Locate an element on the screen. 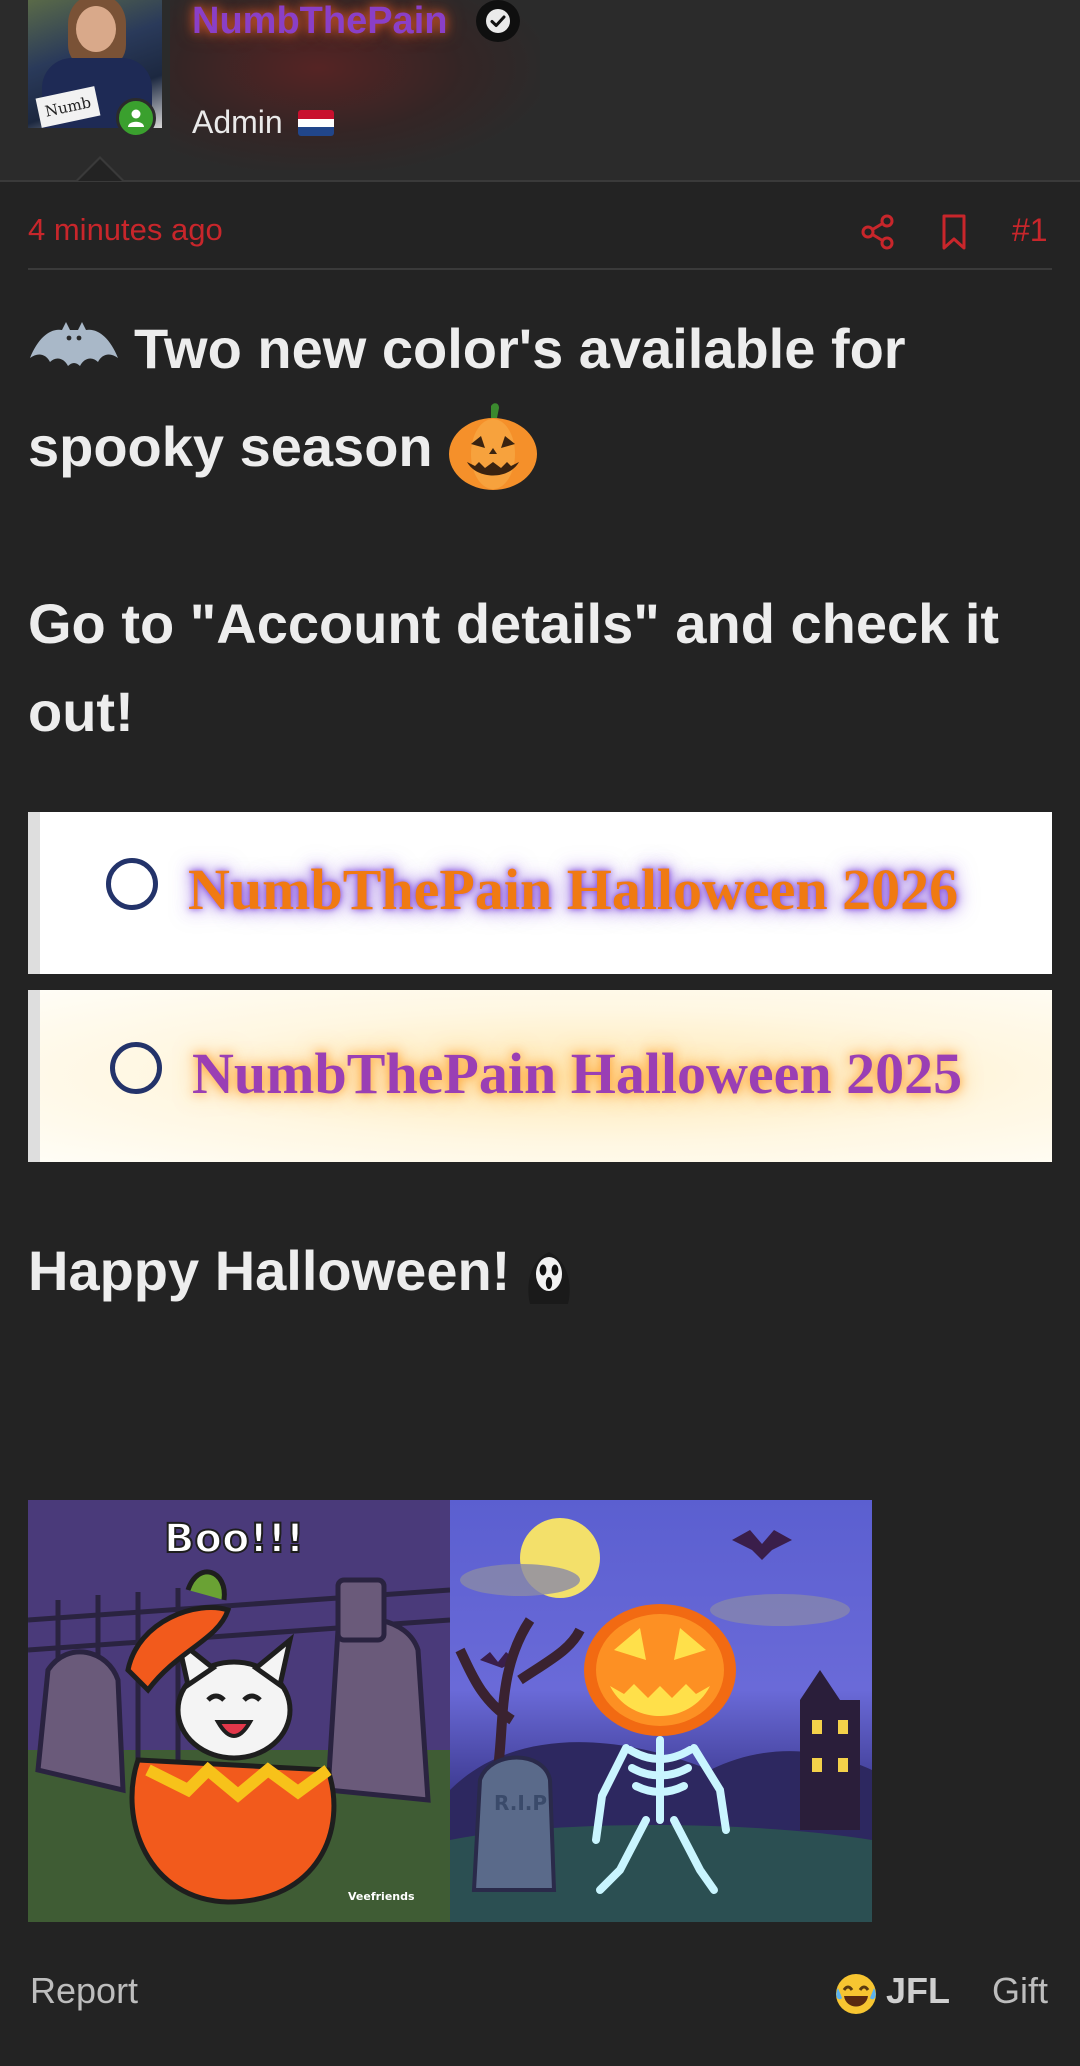 This screenshot has width=1080, height=2066. ghostface-icon is located at coordinates (549, 1278).